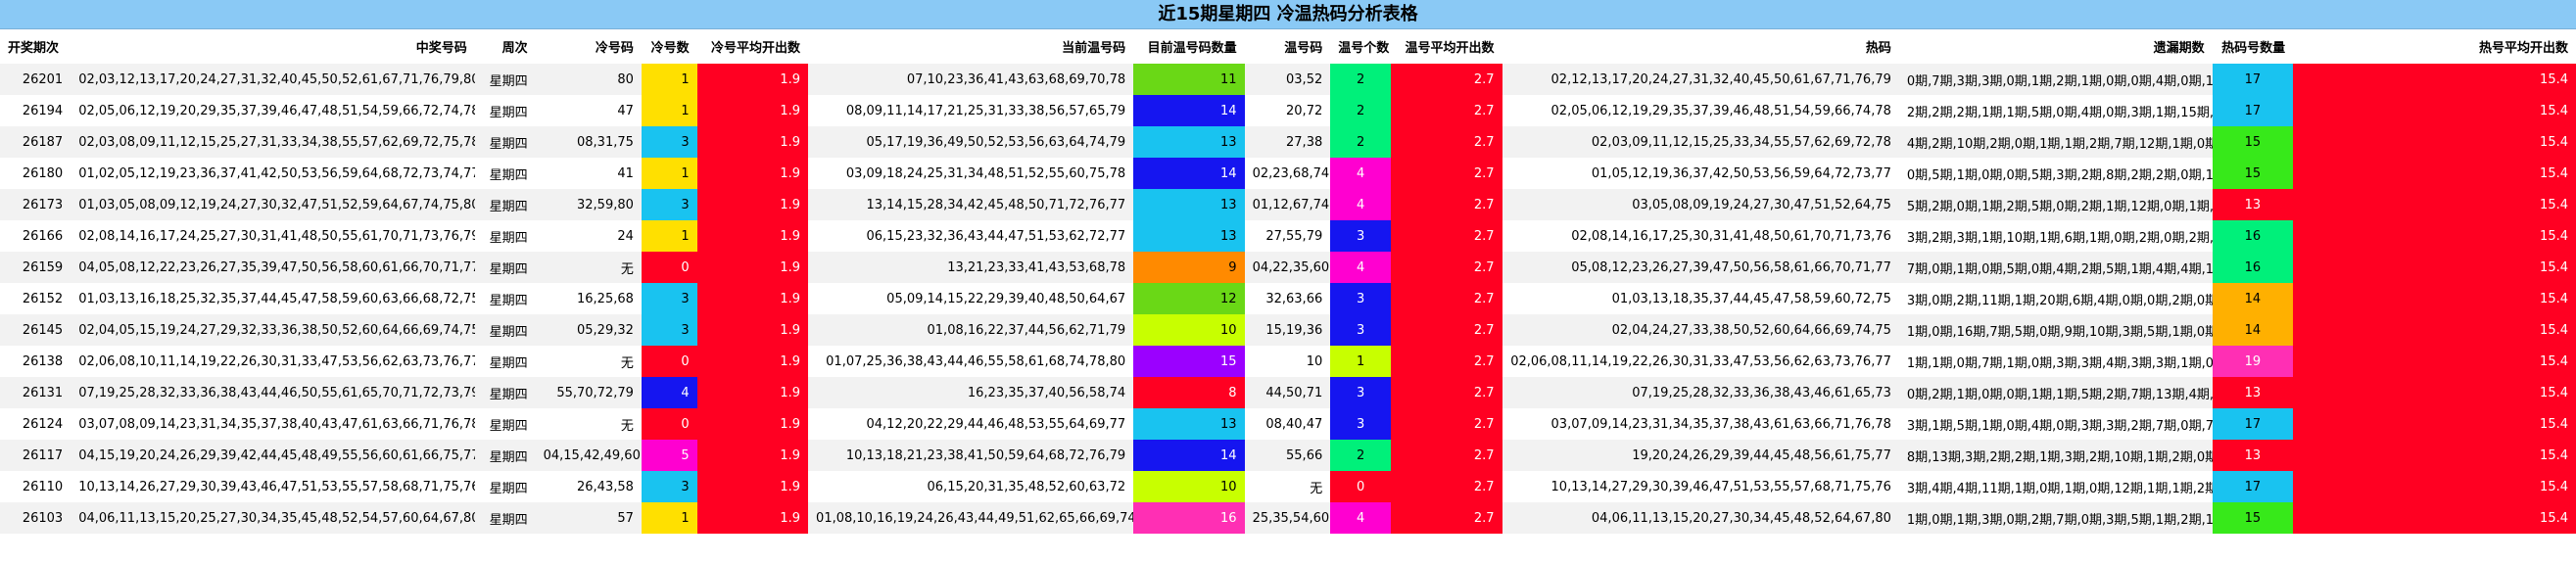 The width and height of the screenshot is (2576, 564). I want to click on warm-numbers-cell: 15,19,36, so click(1287, 330).